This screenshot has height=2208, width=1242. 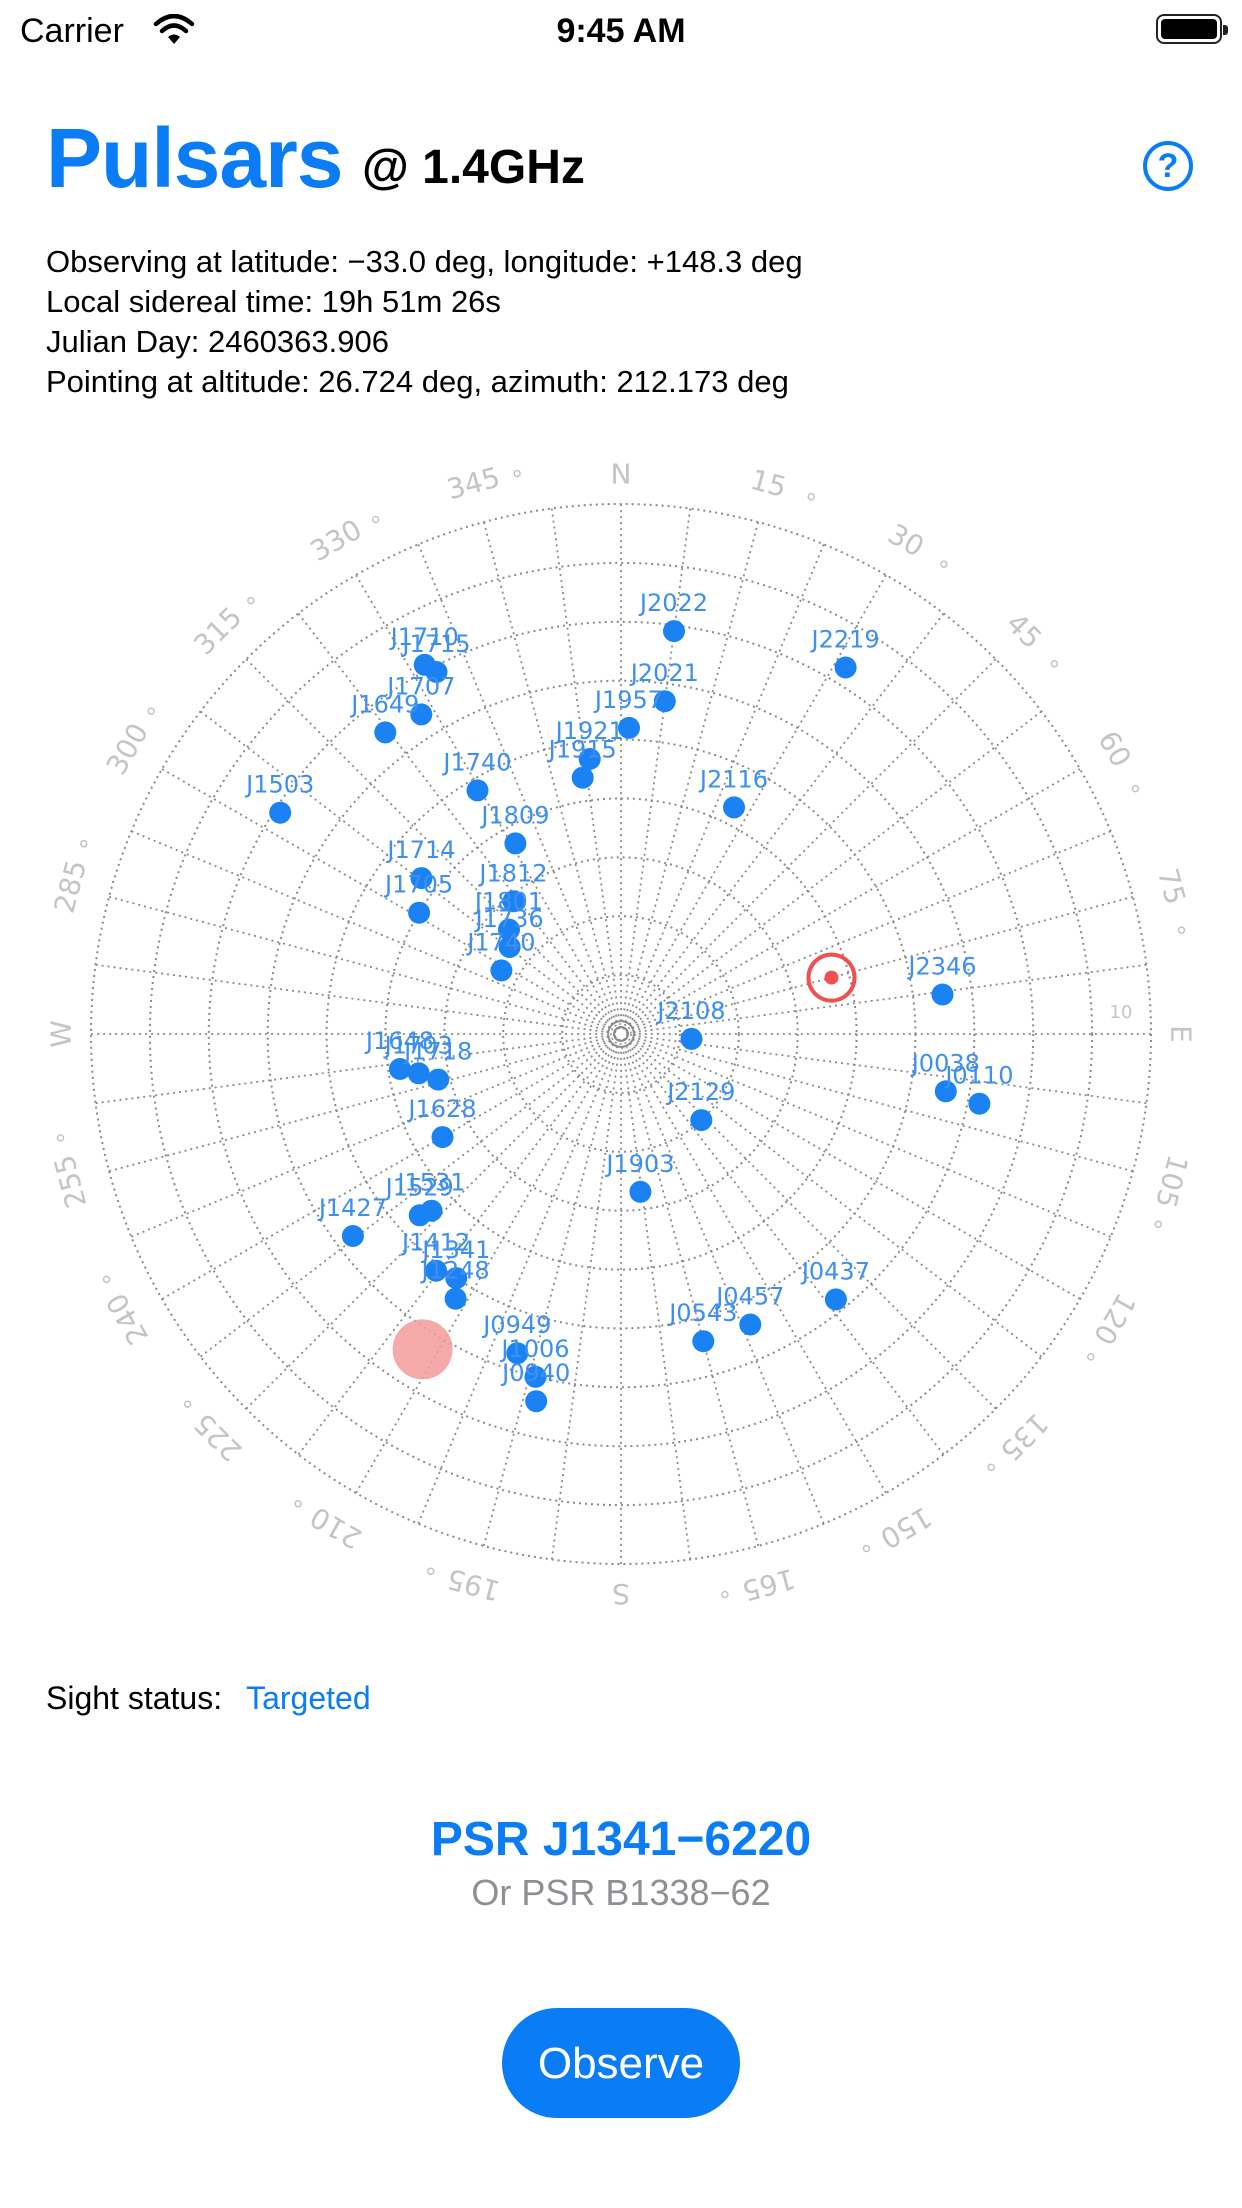 What do you see at coordinates (437, 1052) in the screenshot?
I see `pulsar-label: J1718` at bounding box center [437, 1052].